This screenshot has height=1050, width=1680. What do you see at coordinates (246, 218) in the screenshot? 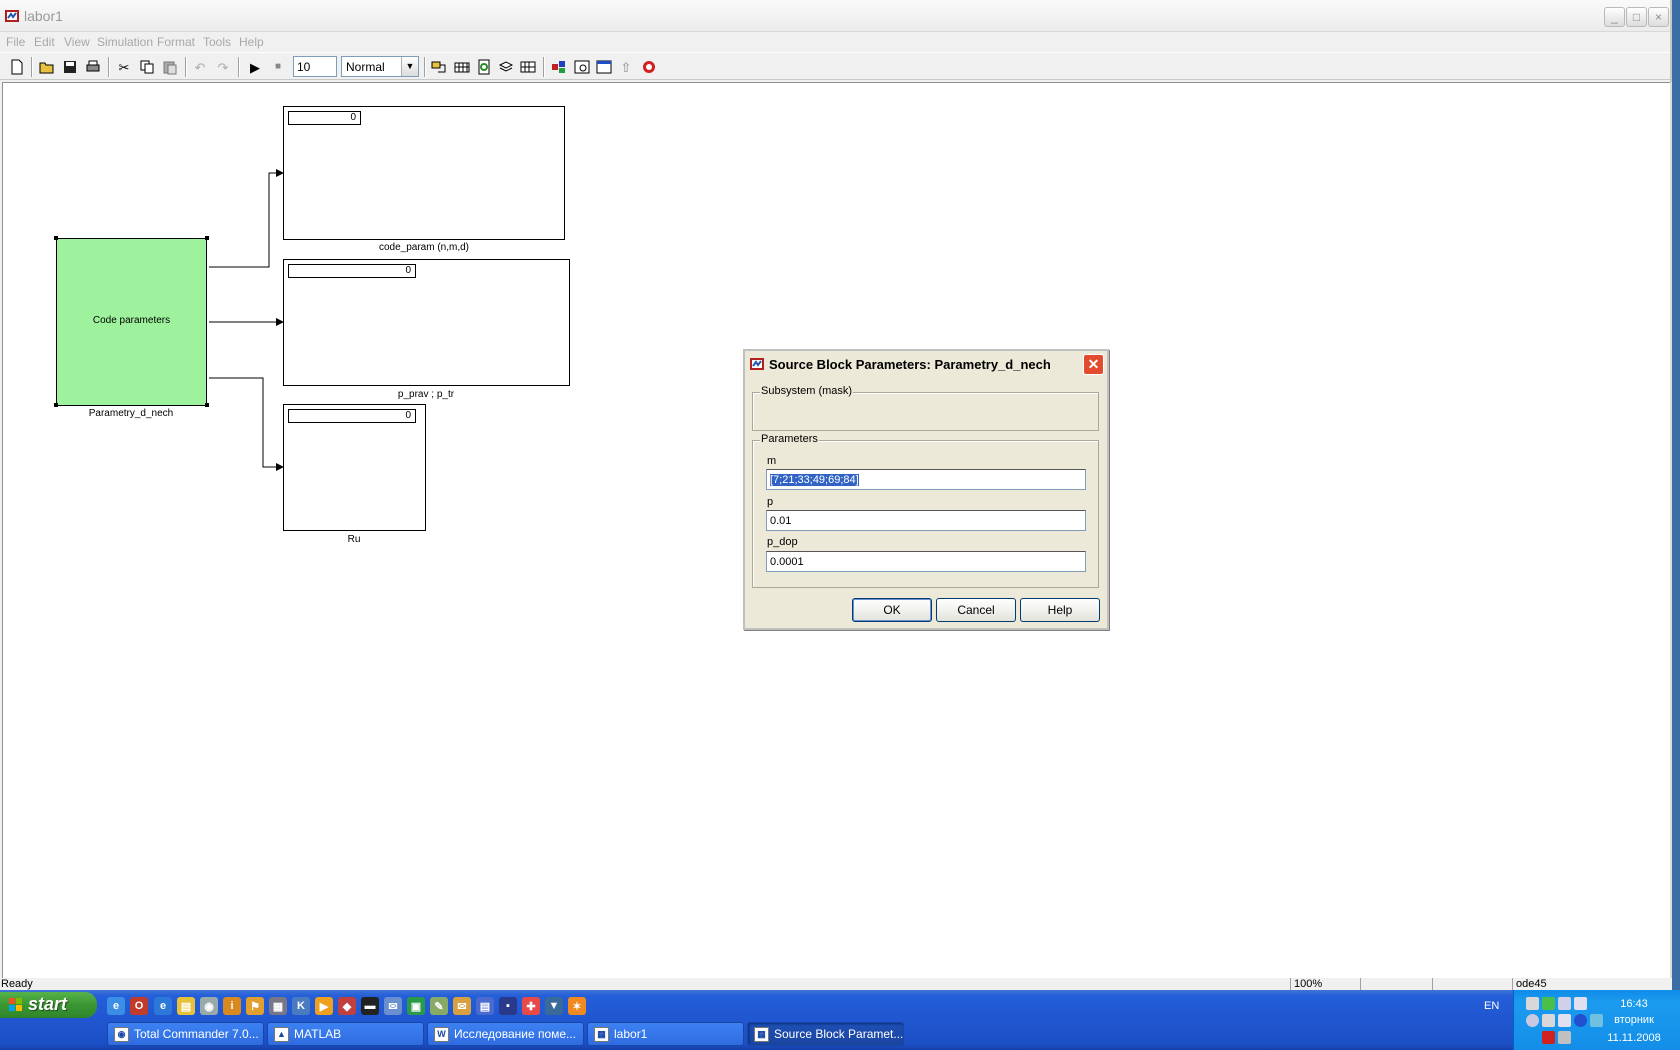
I see `signal-line-code-param` at bounding box center [246, 218].